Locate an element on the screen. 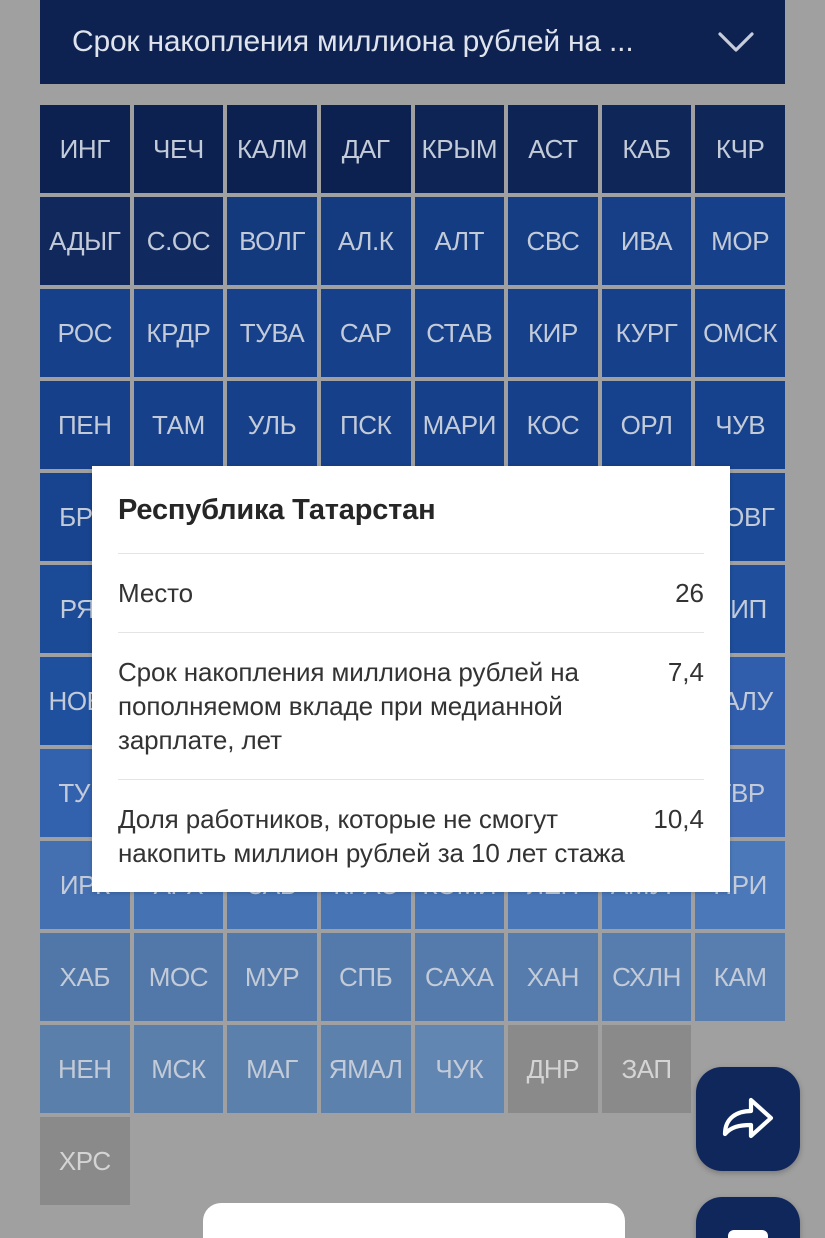 This screenshot has width=825, height=1238. region-tile: РОС is located at coordinates (85, 333).